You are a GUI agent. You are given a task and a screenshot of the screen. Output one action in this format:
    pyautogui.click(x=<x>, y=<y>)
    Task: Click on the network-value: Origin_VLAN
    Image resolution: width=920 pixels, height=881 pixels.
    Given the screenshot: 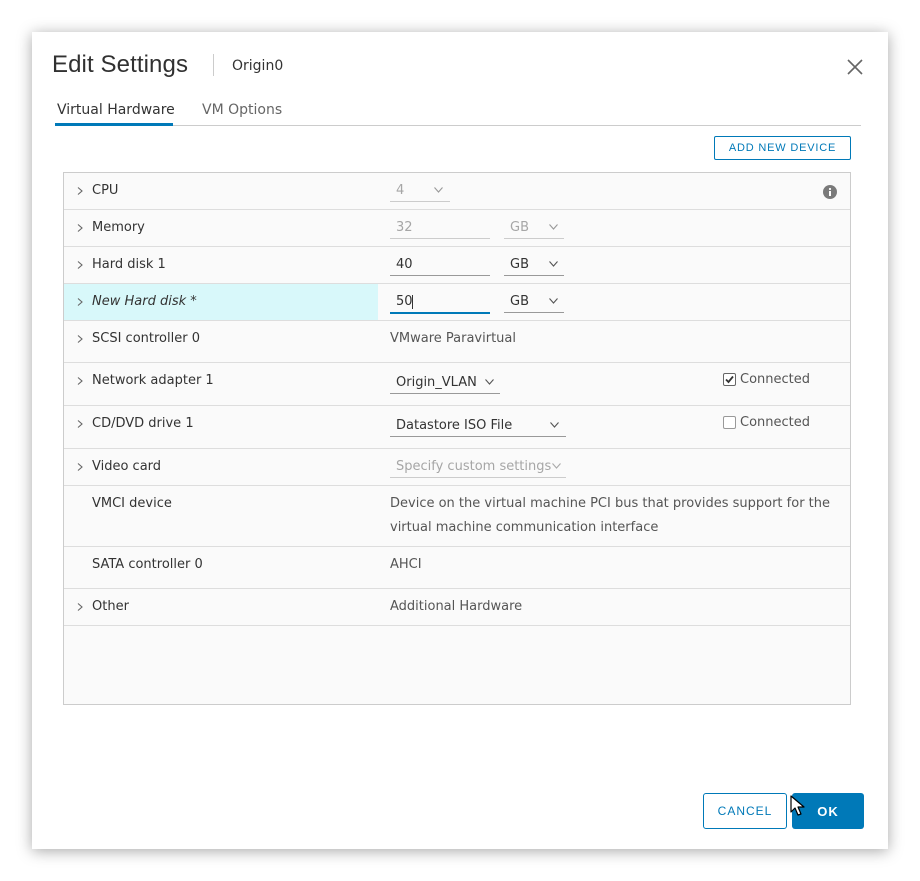 What is the action you would take?
    pyautogui.click(x=436, y=382)
    